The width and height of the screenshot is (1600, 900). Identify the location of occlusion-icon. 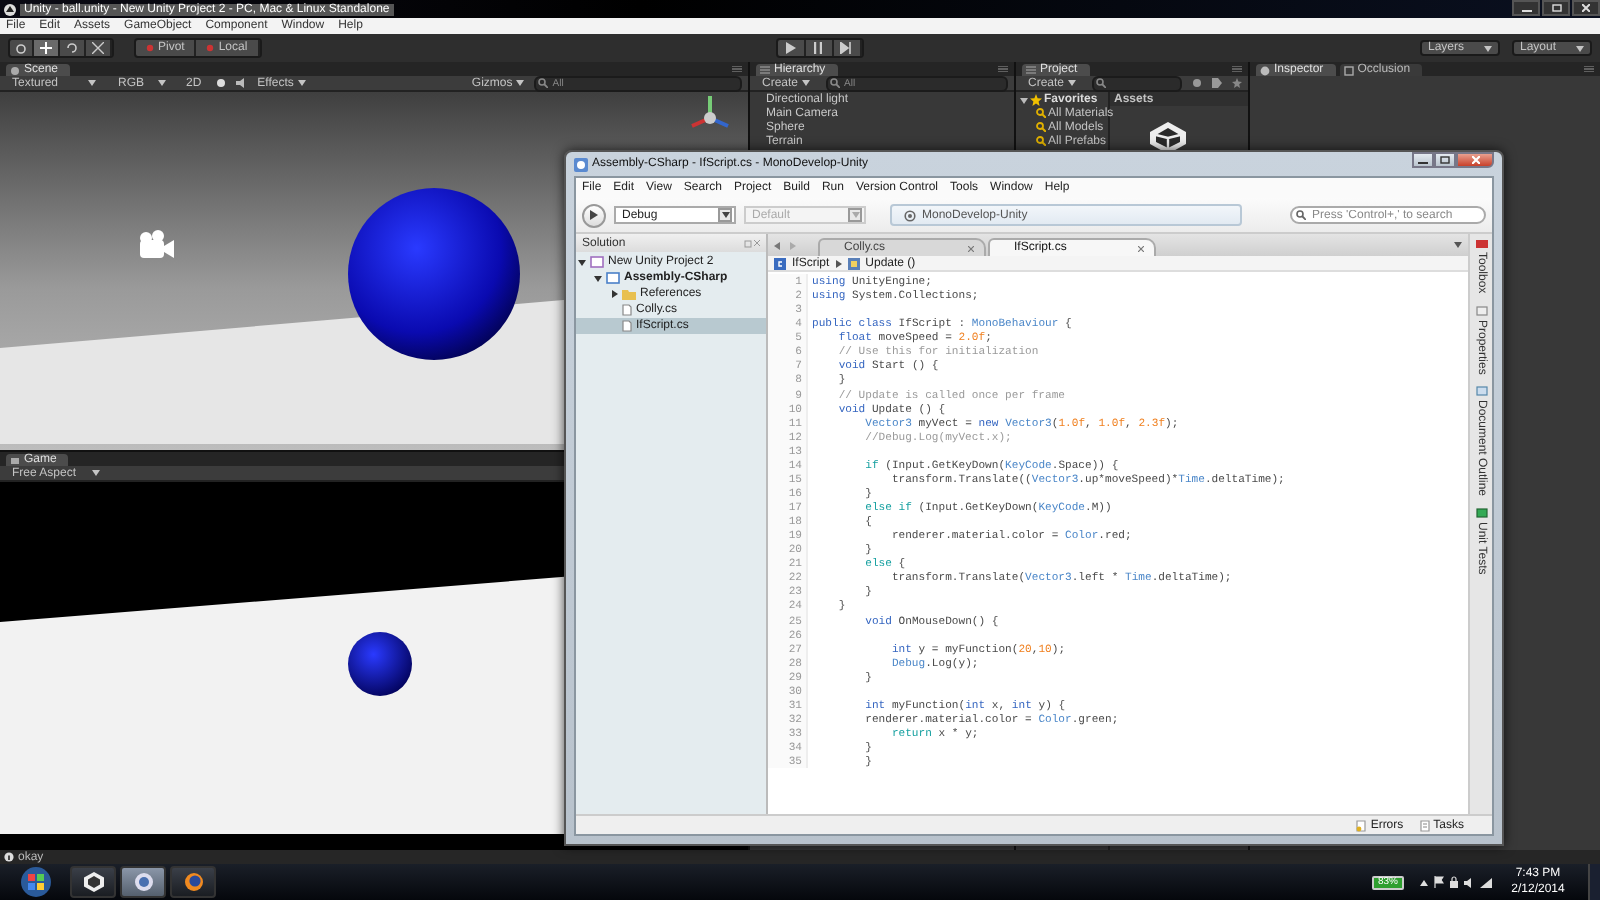
(1348, 70).